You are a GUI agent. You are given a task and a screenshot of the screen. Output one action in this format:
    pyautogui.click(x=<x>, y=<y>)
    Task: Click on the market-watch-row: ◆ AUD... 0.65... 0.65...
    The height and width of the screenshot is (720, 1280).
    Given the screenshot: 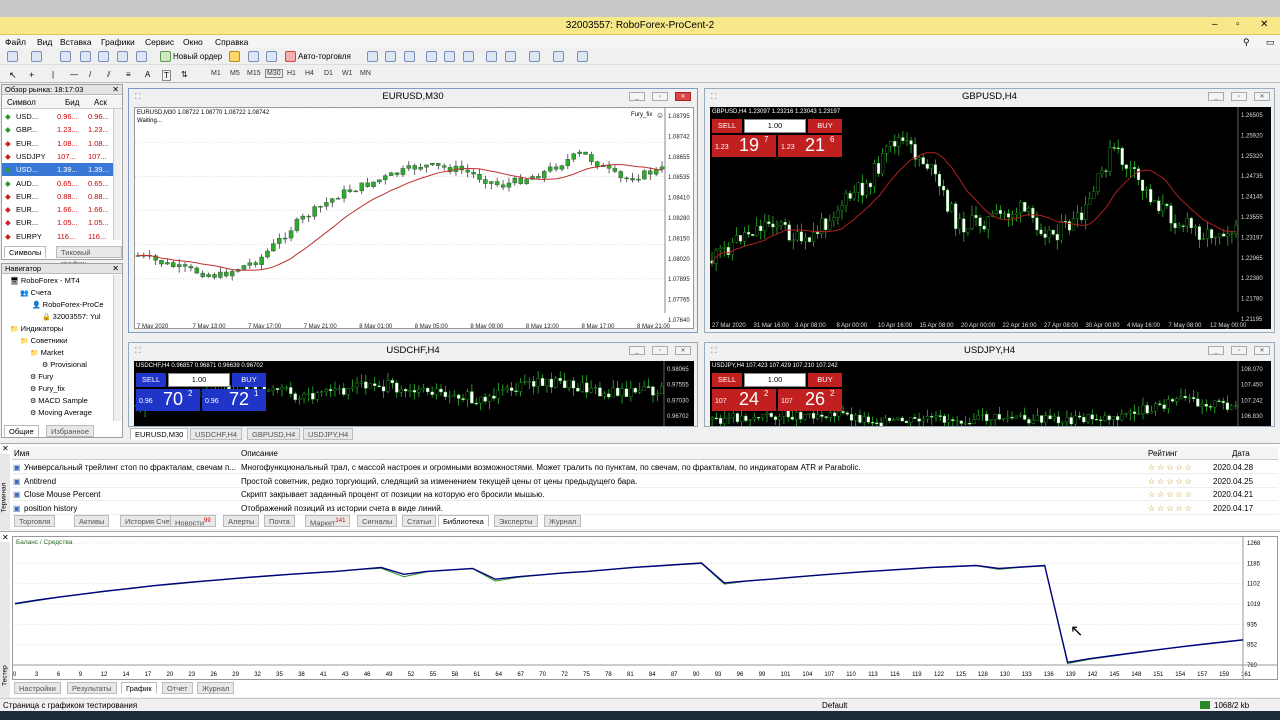 What is the action you would take?
    pyautogui.click(x=57, y=183)
    